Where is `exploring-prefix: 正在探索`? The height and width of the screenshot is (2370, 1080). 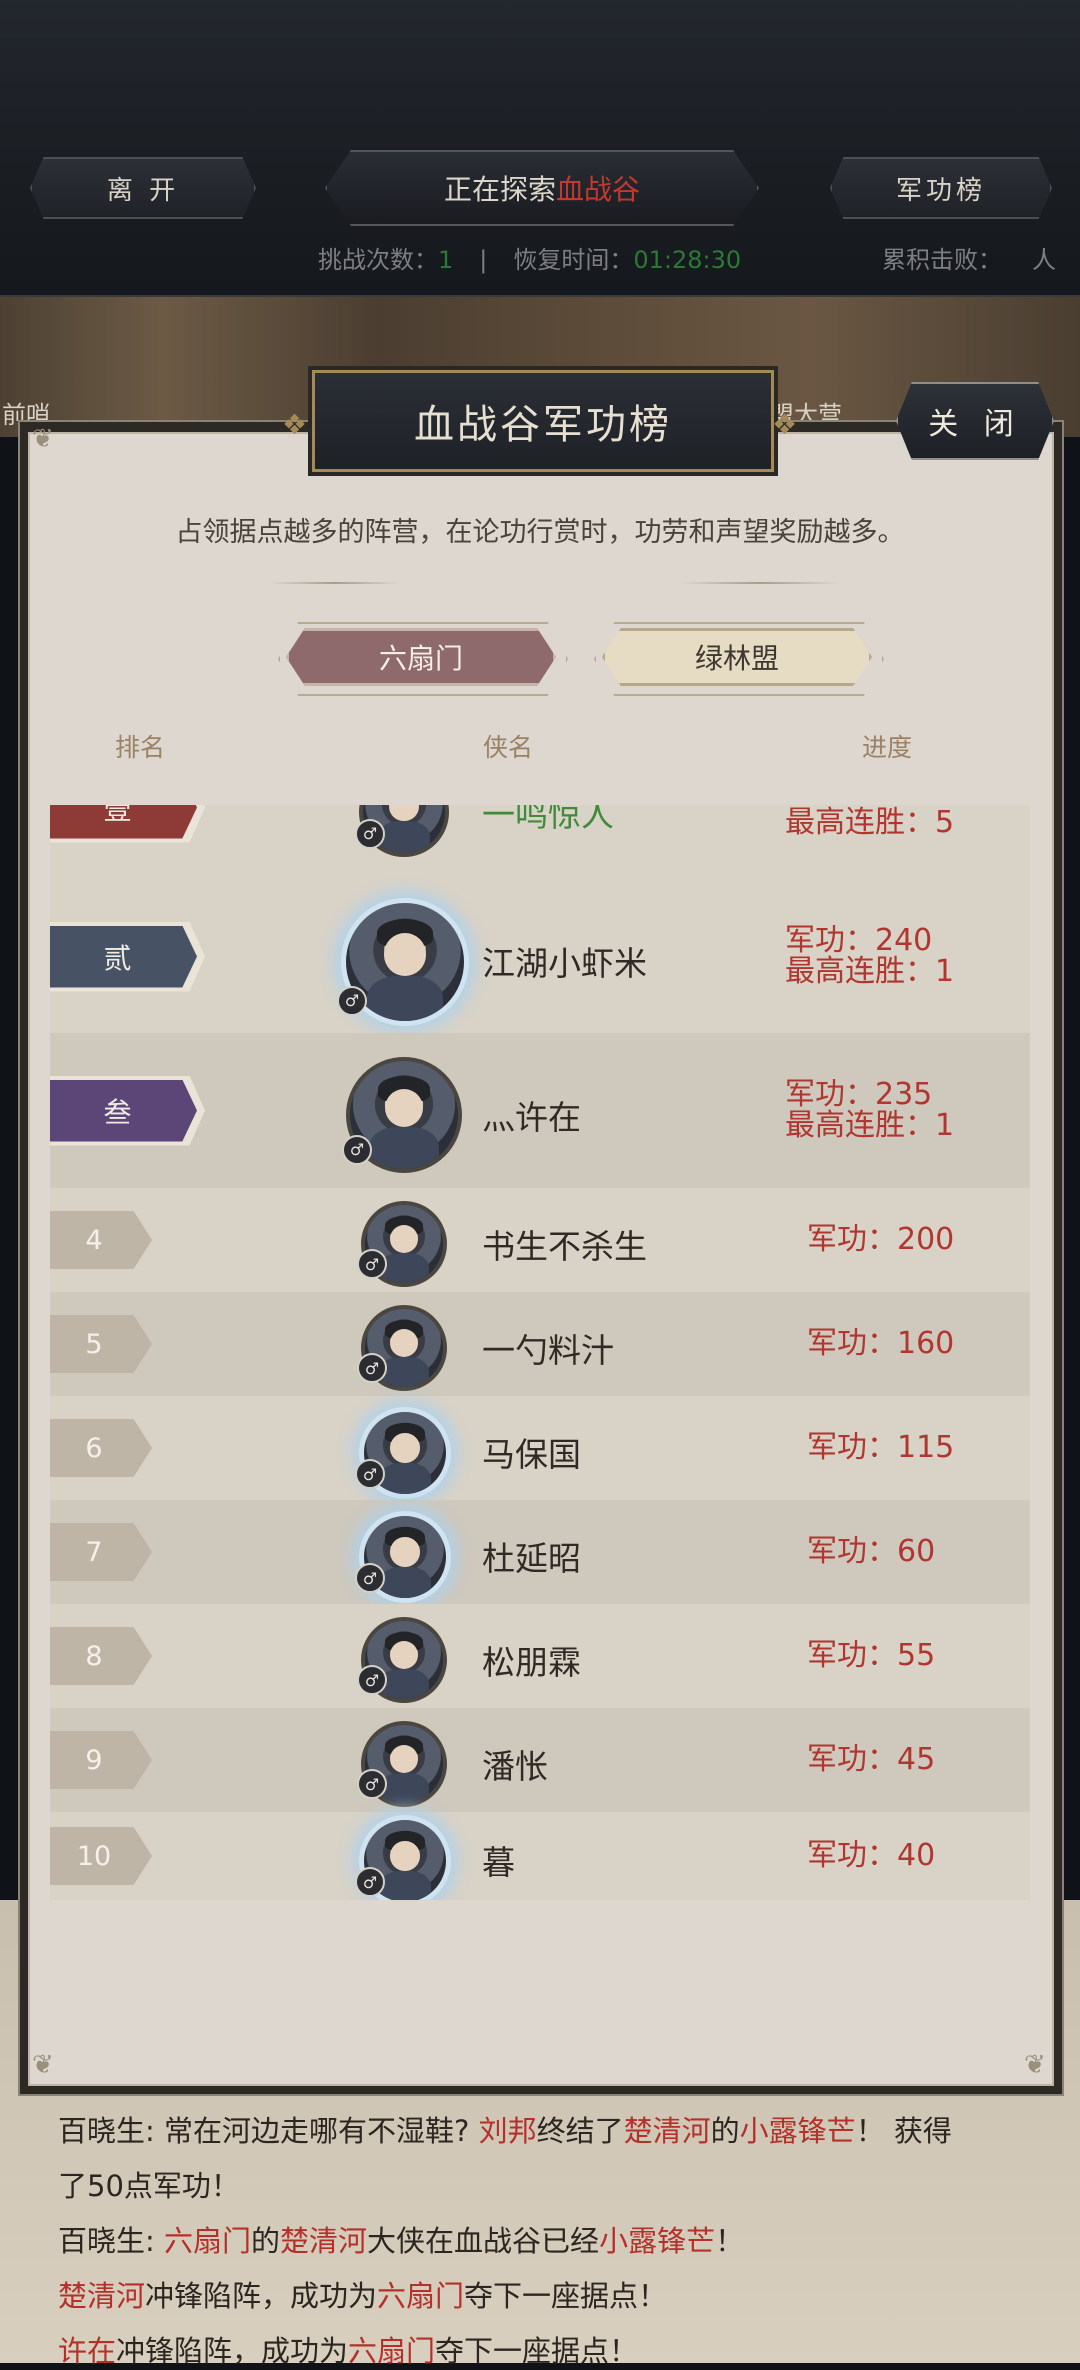 exploring-prefix: 正在探索 is located at coordinates (499, 189).